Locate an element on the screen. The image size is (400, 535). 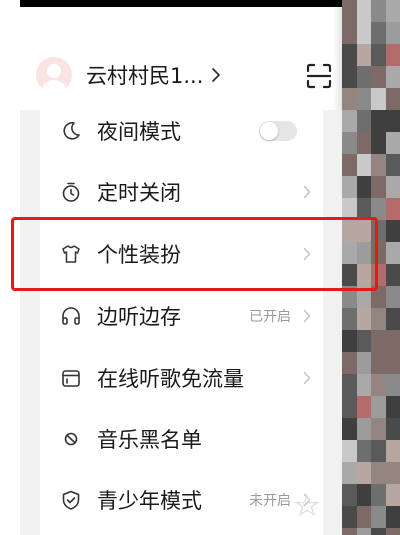
drawer-gutter-left is located at coordinates (30, 322).